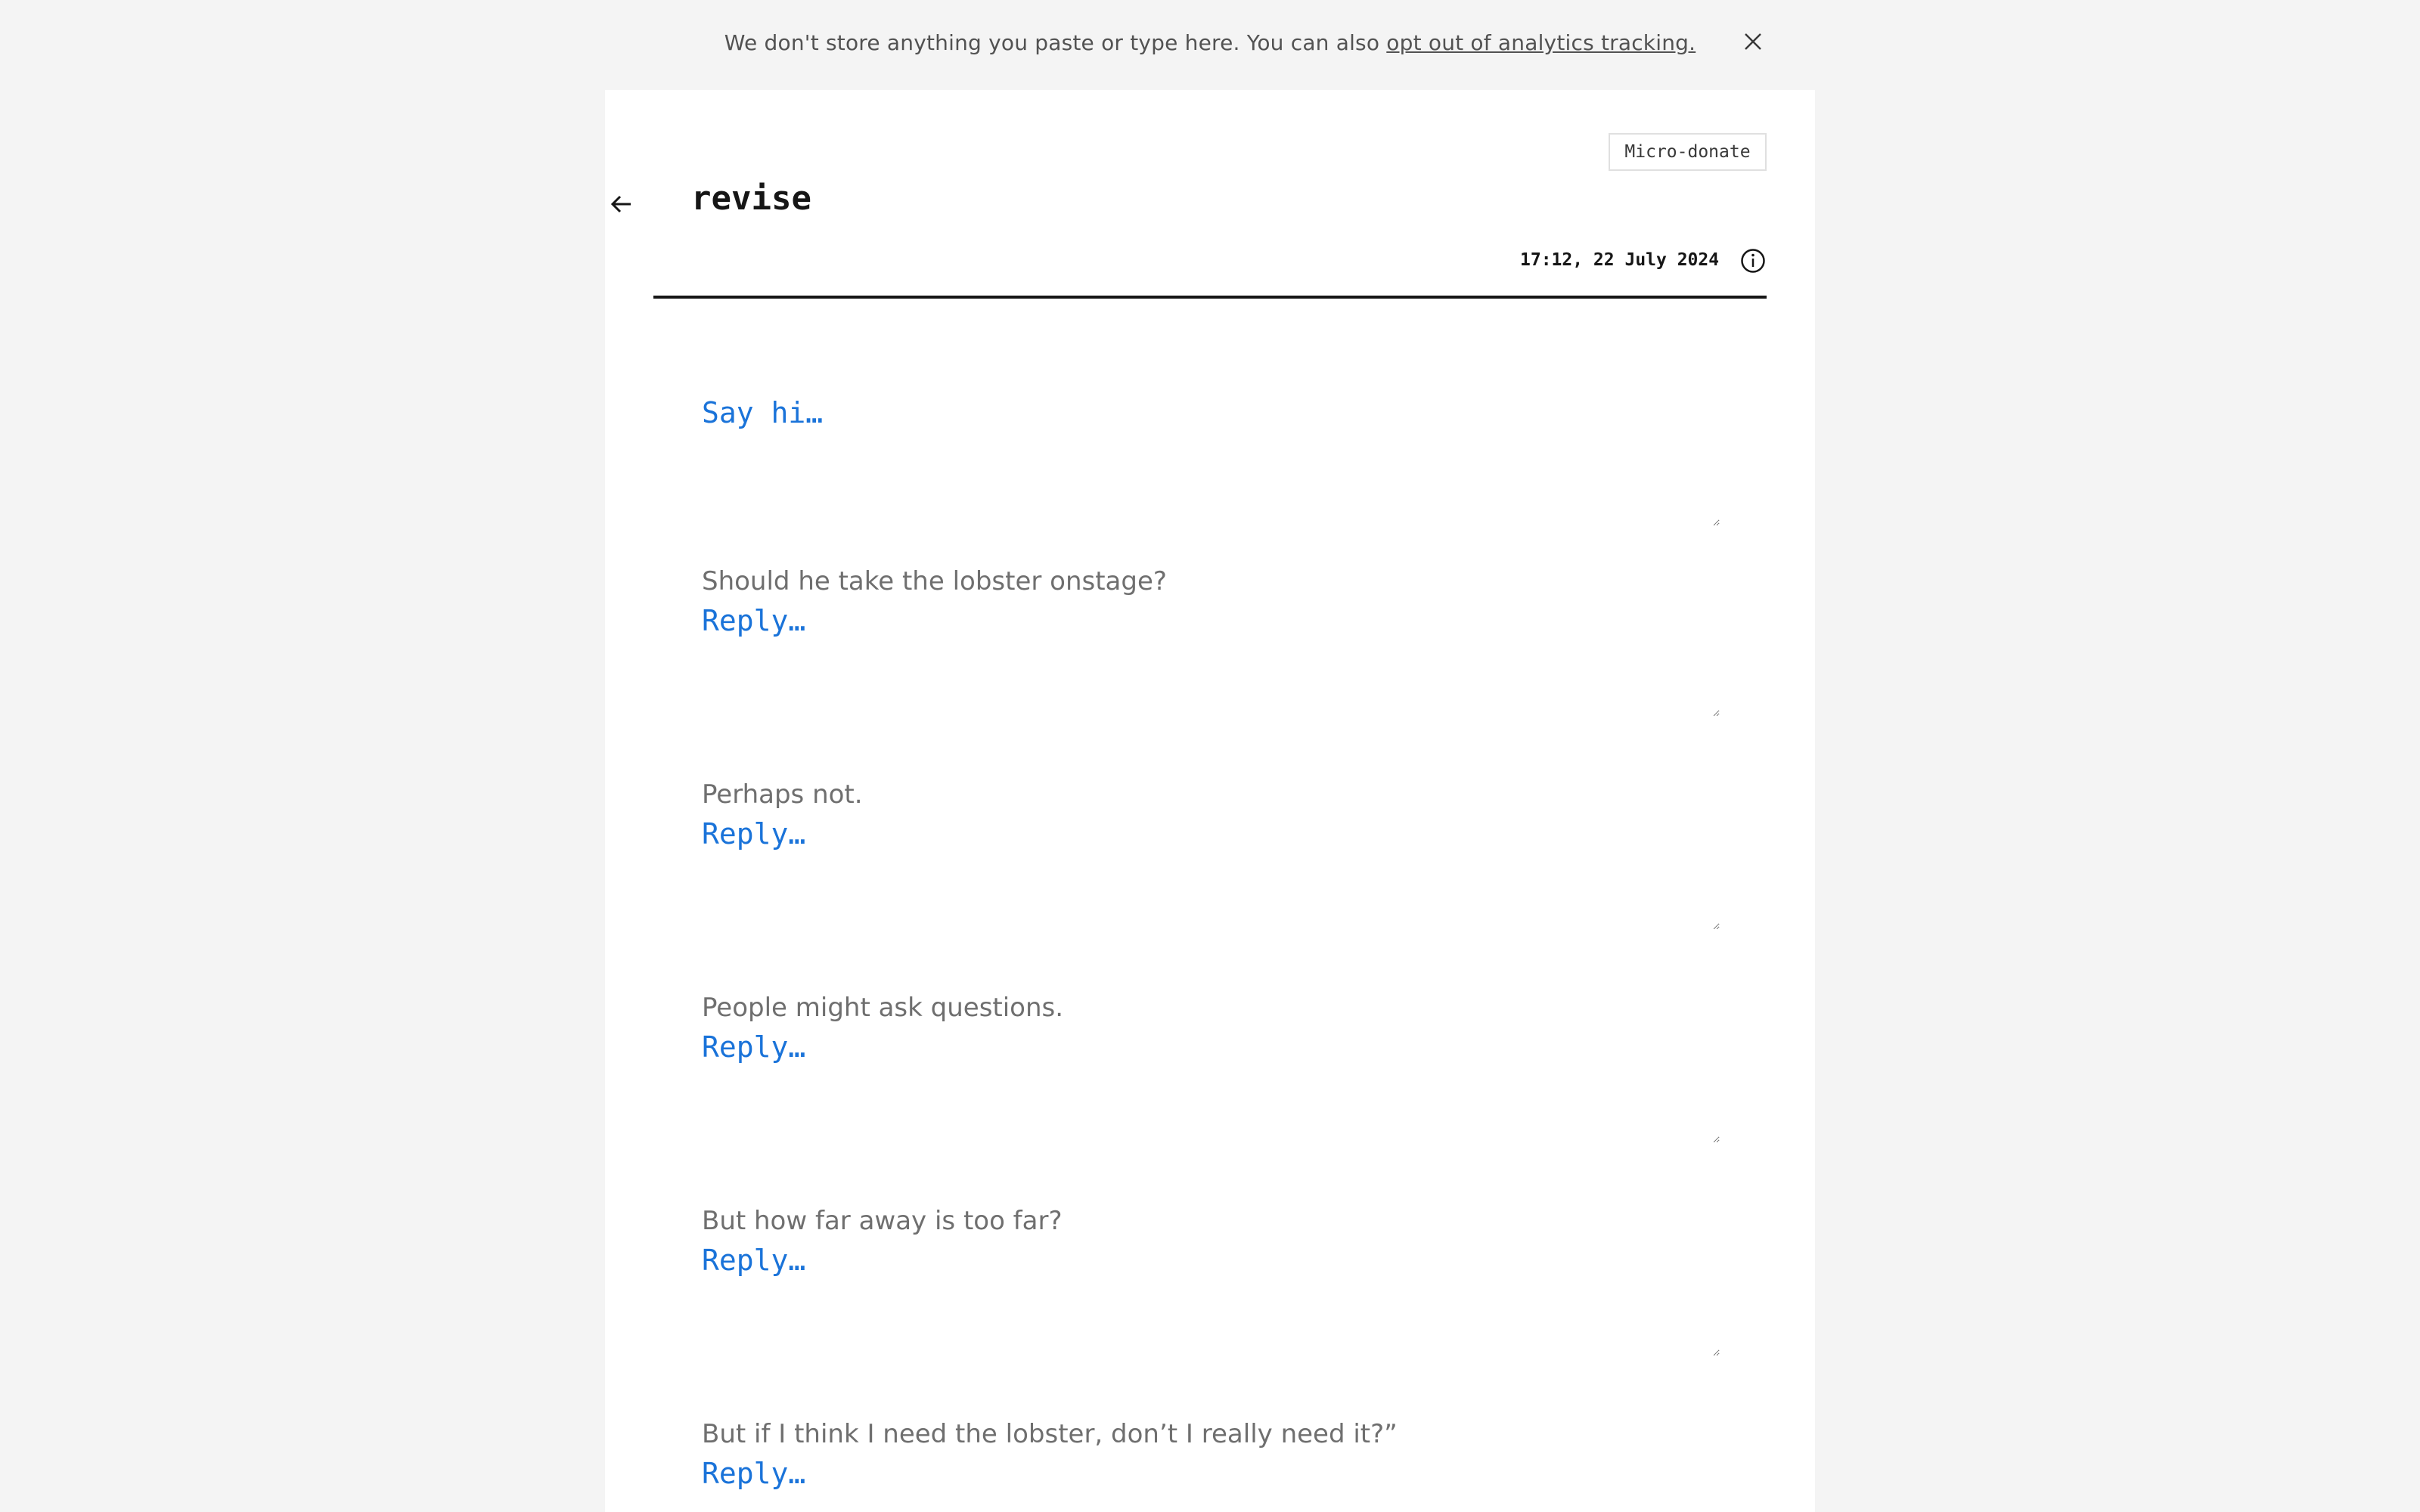 This screenshot has width=2420, height=1512. I want to click on list-item: Perhaps not., so click(1211, 853).